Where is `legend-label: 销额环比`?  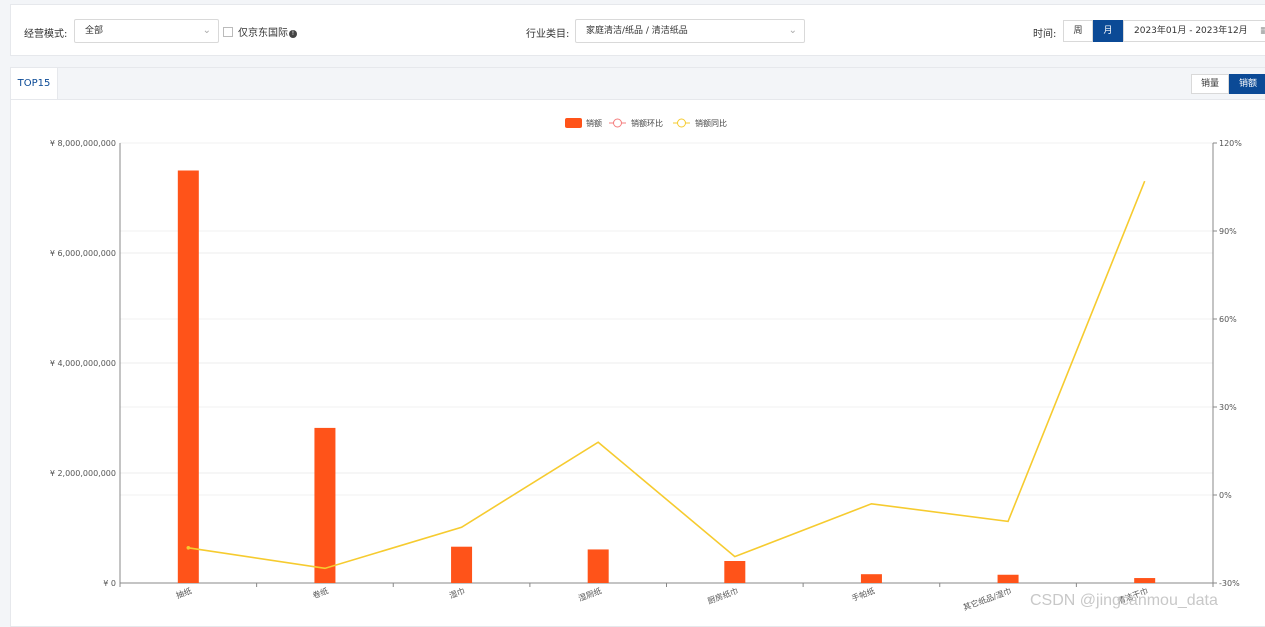
legend-label: 销额环比 is located at coordinates (647, 123).